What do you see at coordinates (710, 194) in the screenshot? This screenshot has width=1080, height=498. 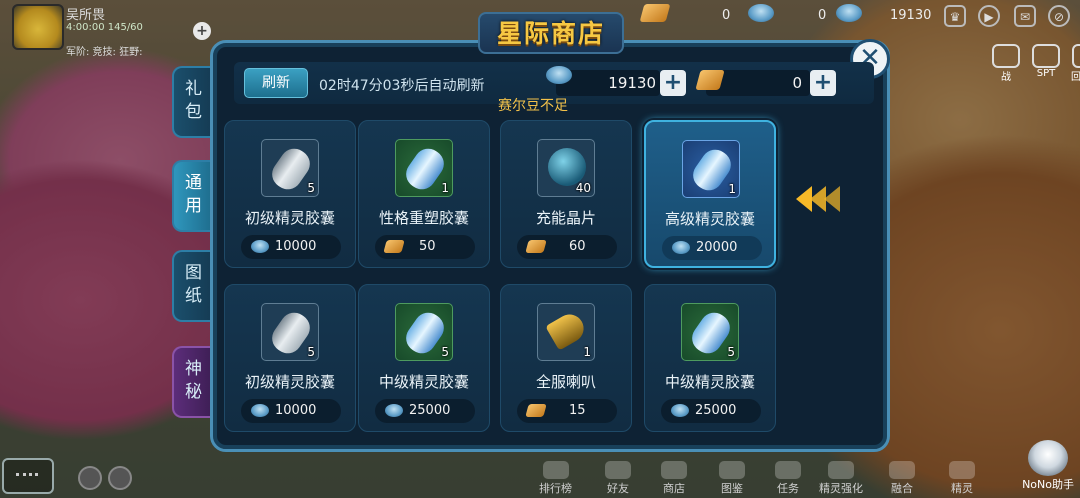 I see `shop-item-card-selected: 1 高级精灵胶囊 20000` at bounding box center [710, 194].